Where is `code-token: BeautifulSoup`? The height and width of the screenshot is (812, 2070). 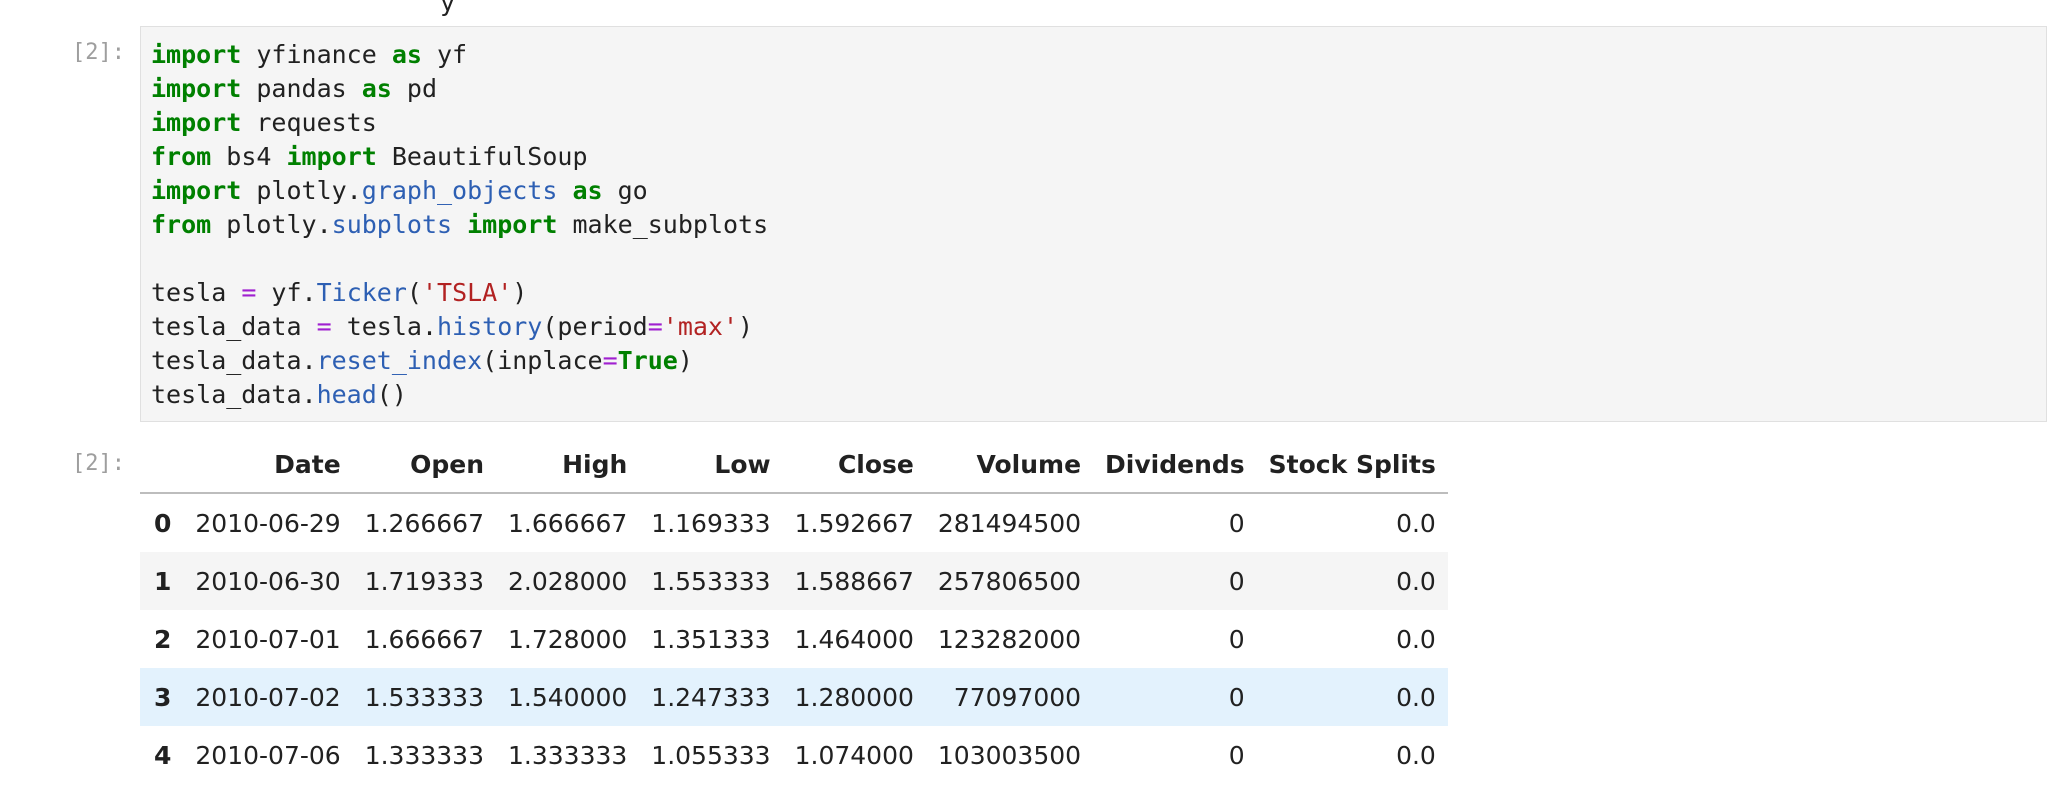
code-token: BeautifulSoup is located at coordinates (482, 156).